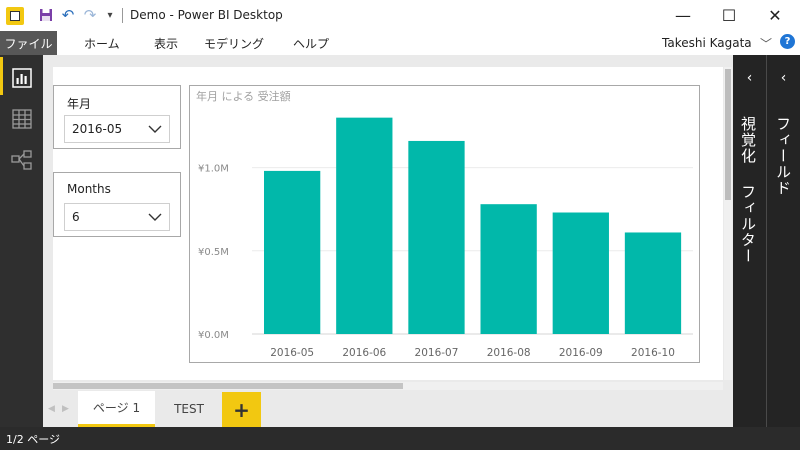 This screenshot has width=800, height=450. I want to click on tab-modeling: モデリング, so click(234, 43).